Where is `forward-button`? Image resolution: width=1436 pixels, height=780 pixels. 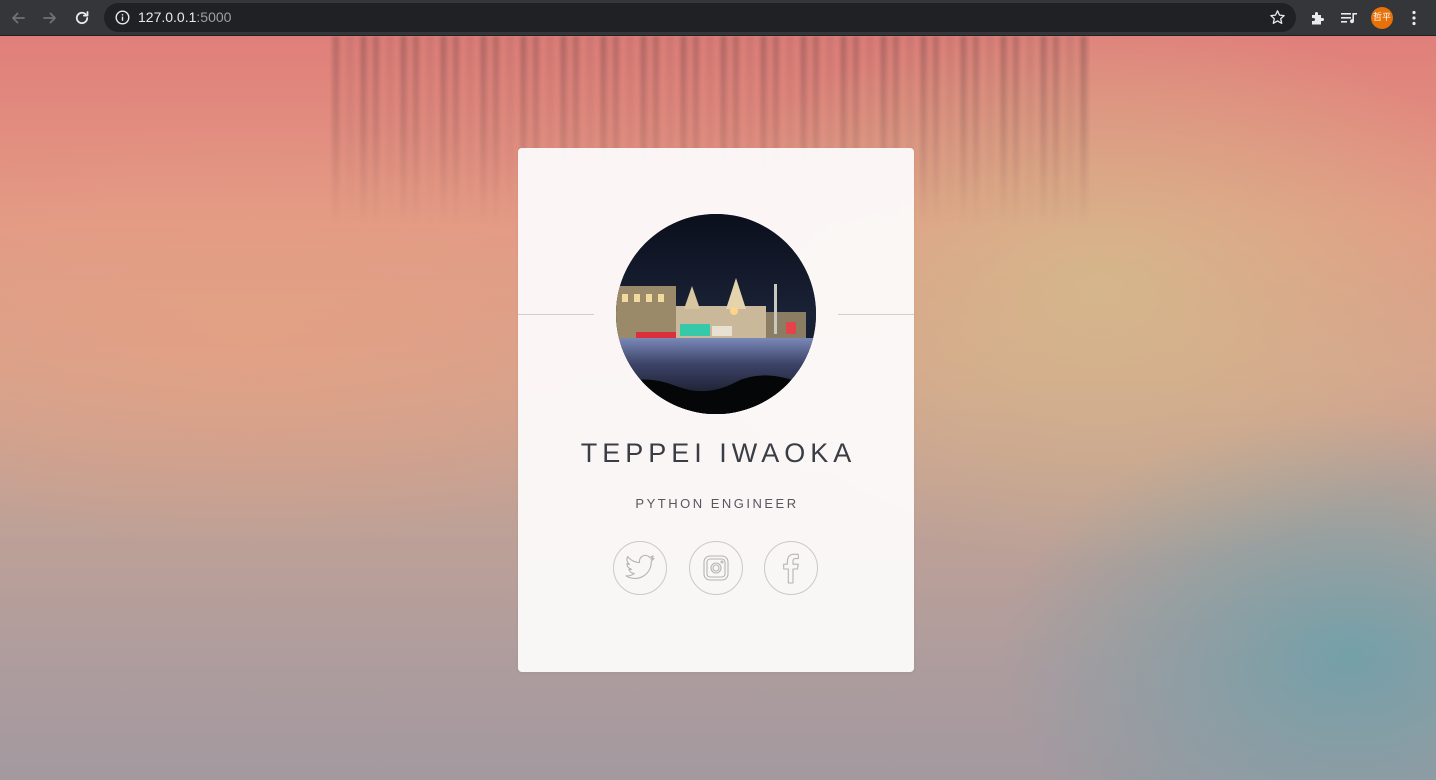 forward-button is located at coordinates (50, 18).